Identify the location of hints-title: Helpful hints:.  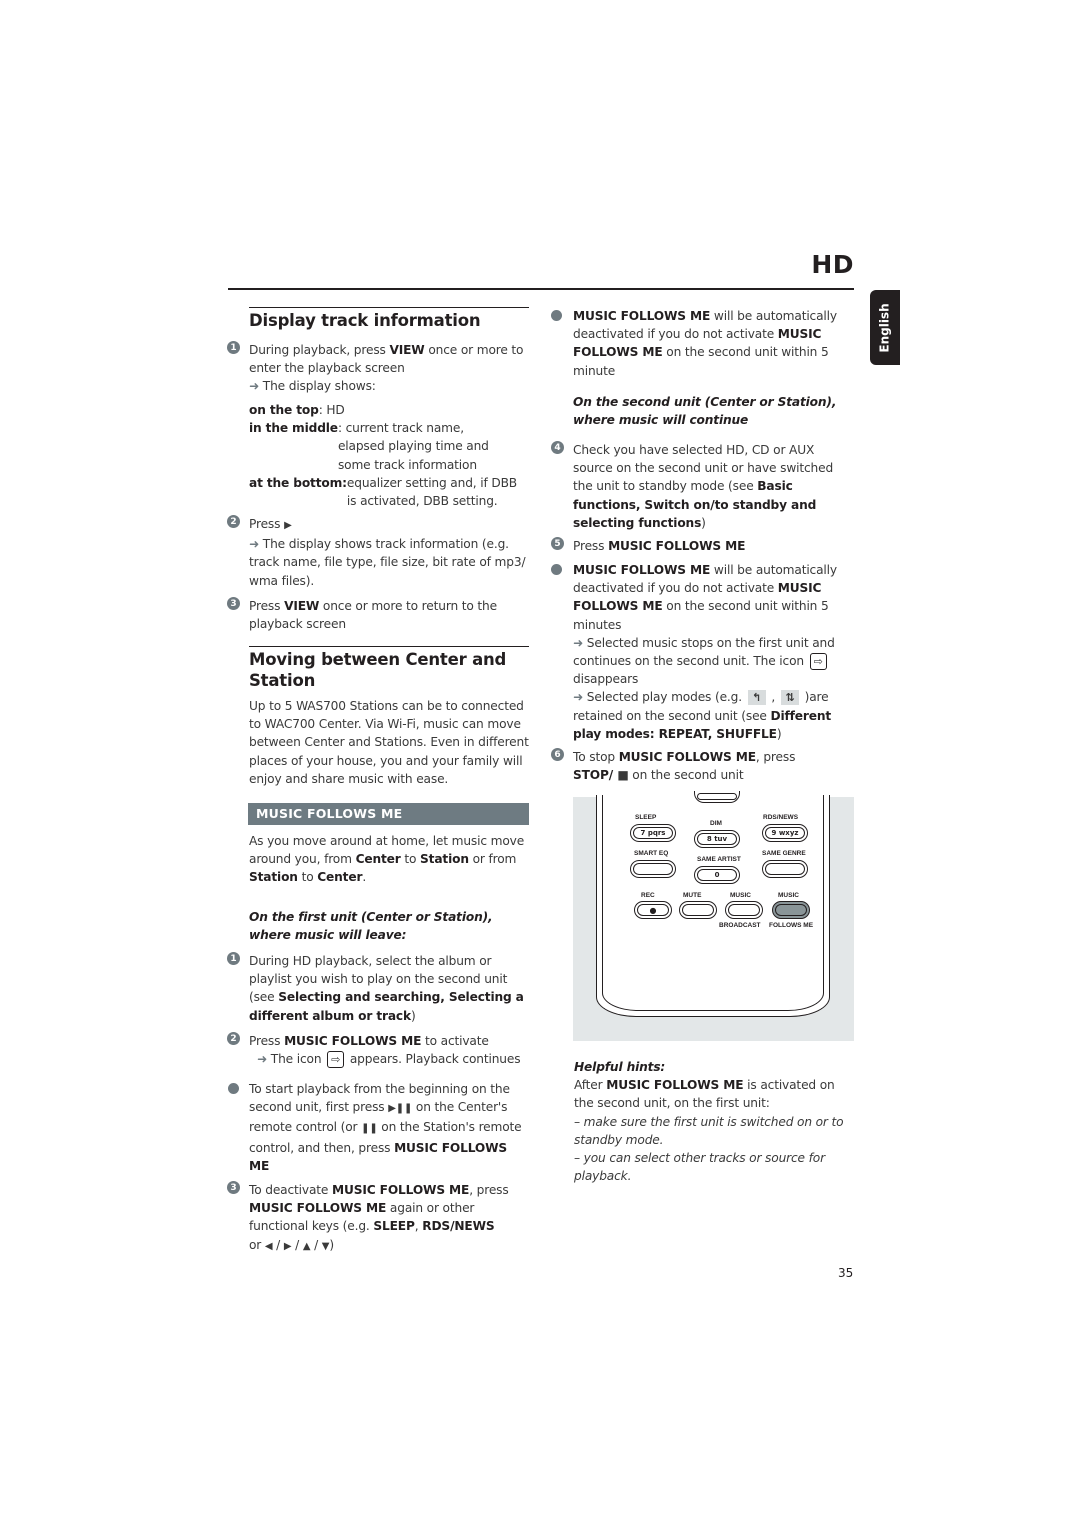
(620, 1067).